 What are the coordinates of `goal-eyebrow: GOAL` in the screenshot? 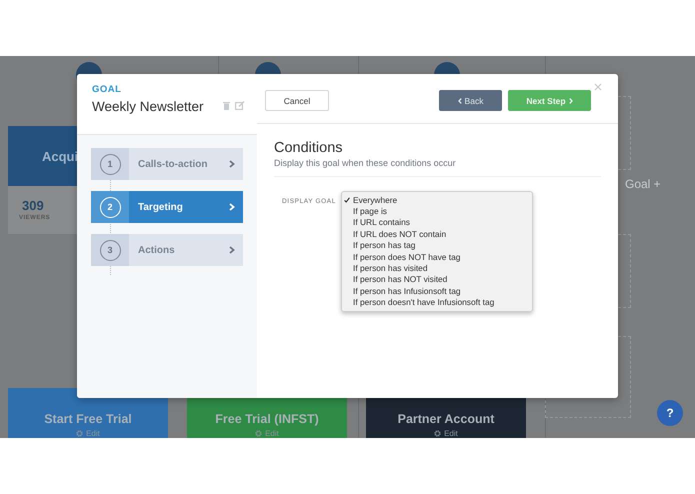 It's located at (107, 89).